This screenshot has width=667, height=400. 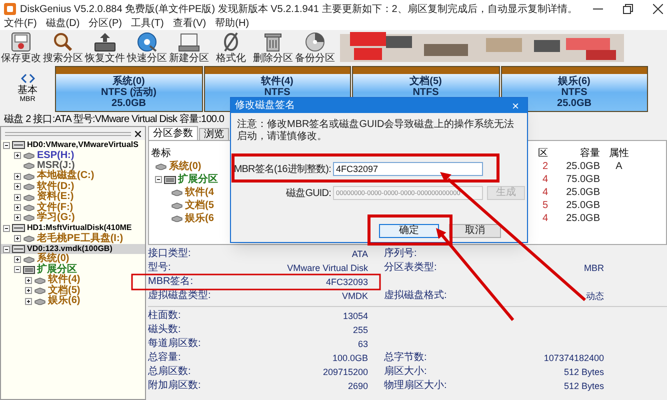 I want to click on disc-pie-icon, so click(x=315, y=42).